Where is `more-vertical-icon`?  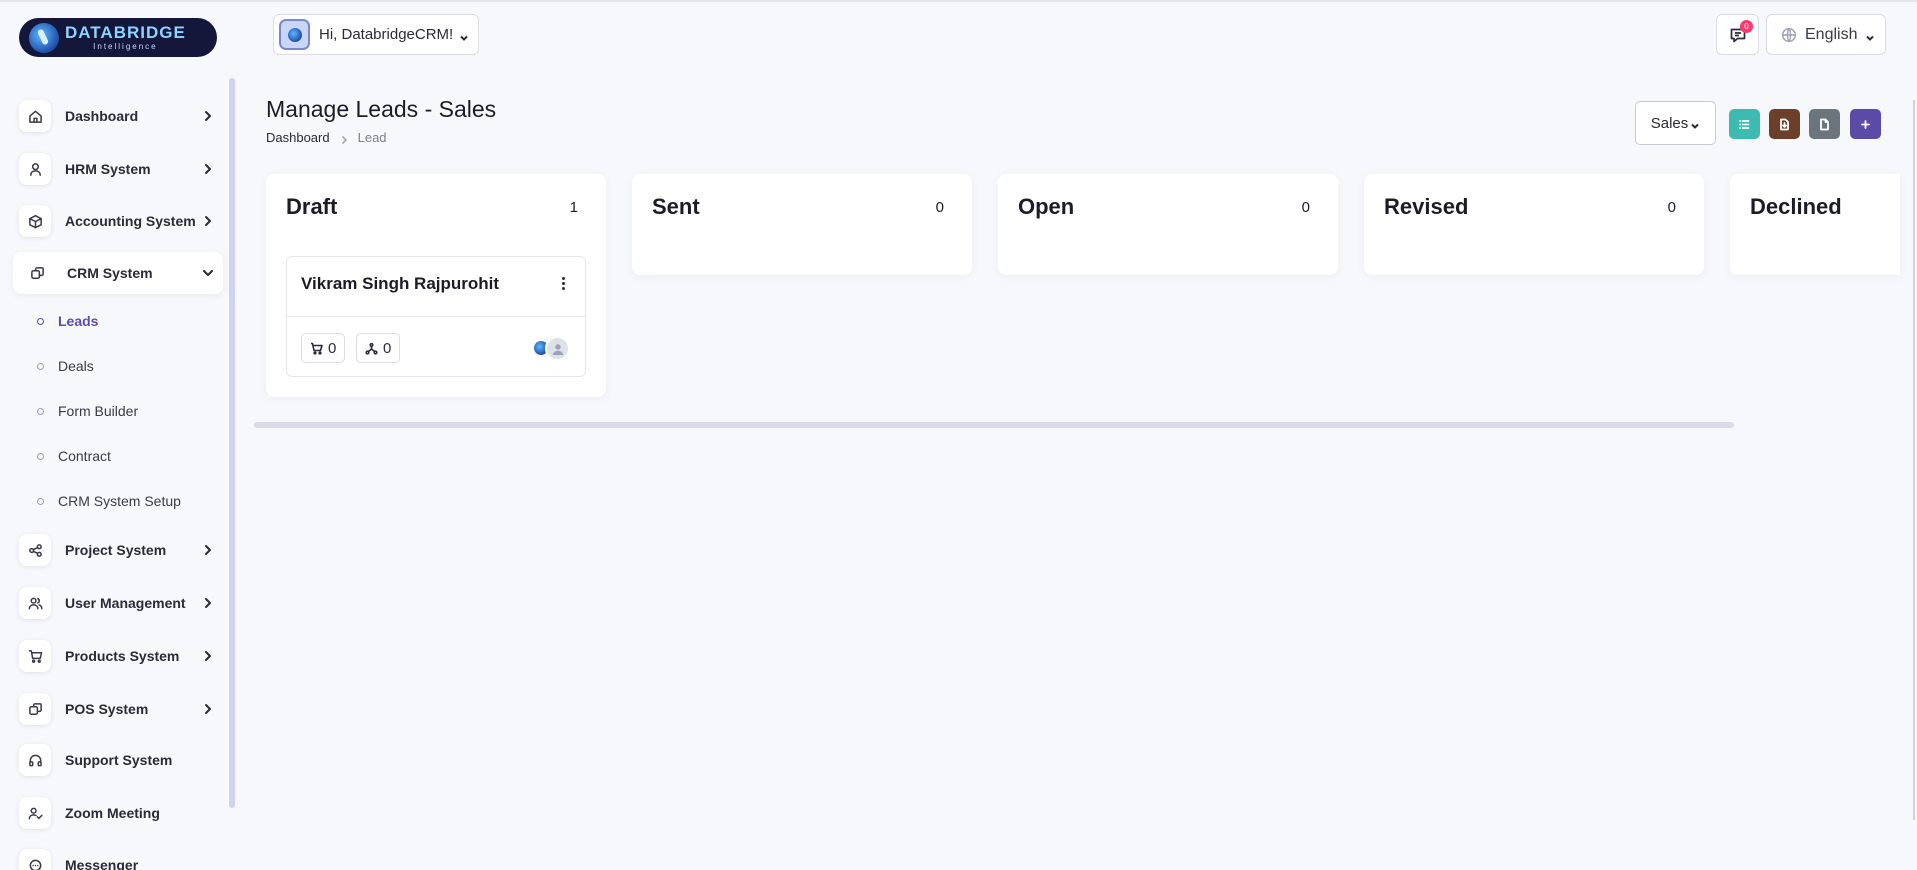 more-vertical-icon is located at coordinates (563, 283).